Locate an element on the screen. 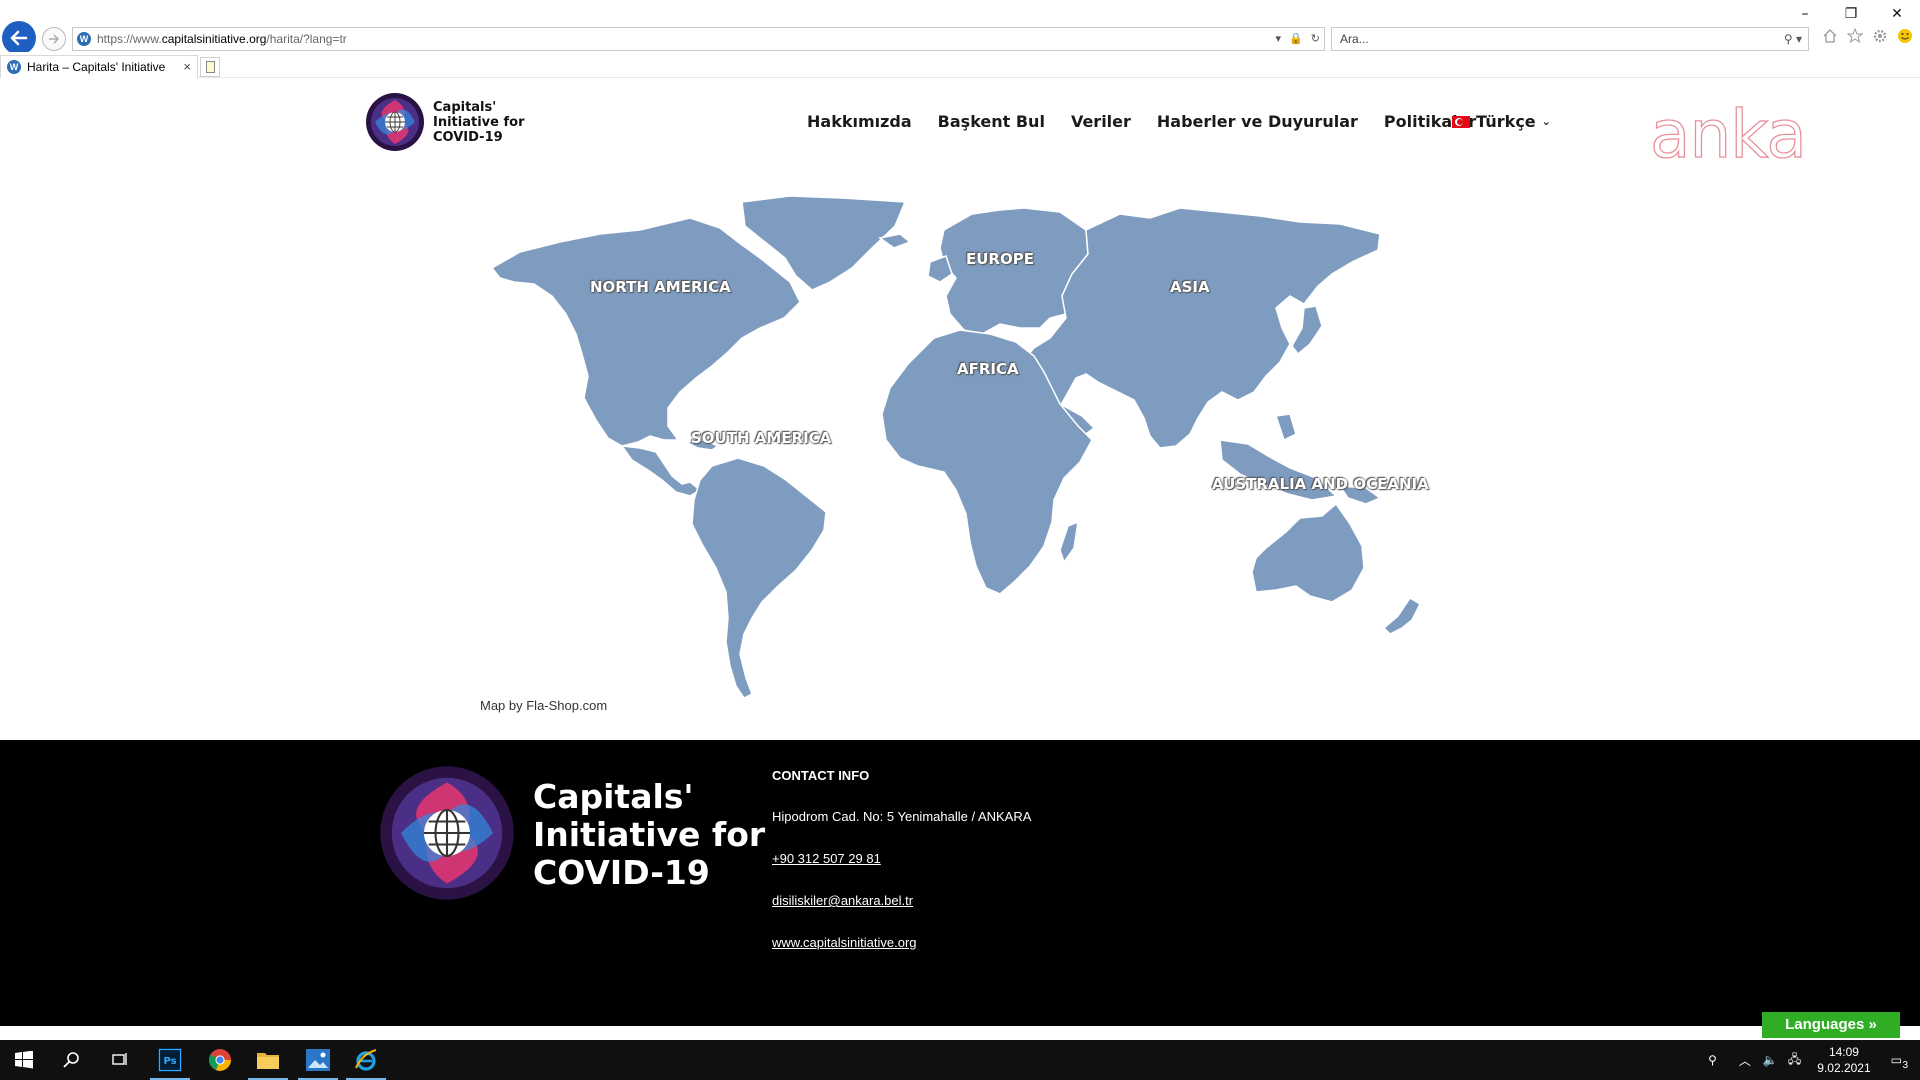  url-domain: capitalsinitiative.org is located at coordinates (214, 39).